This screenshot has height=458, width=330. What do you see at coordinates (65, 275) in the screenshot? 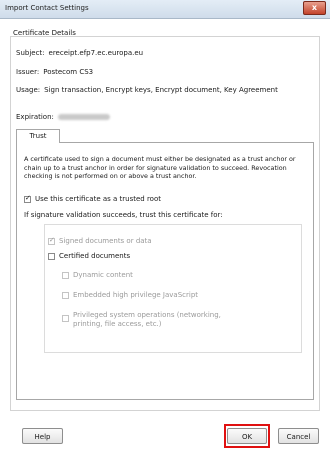
I see `dynamic-content-checkbox` at bounding box center [65, 275].